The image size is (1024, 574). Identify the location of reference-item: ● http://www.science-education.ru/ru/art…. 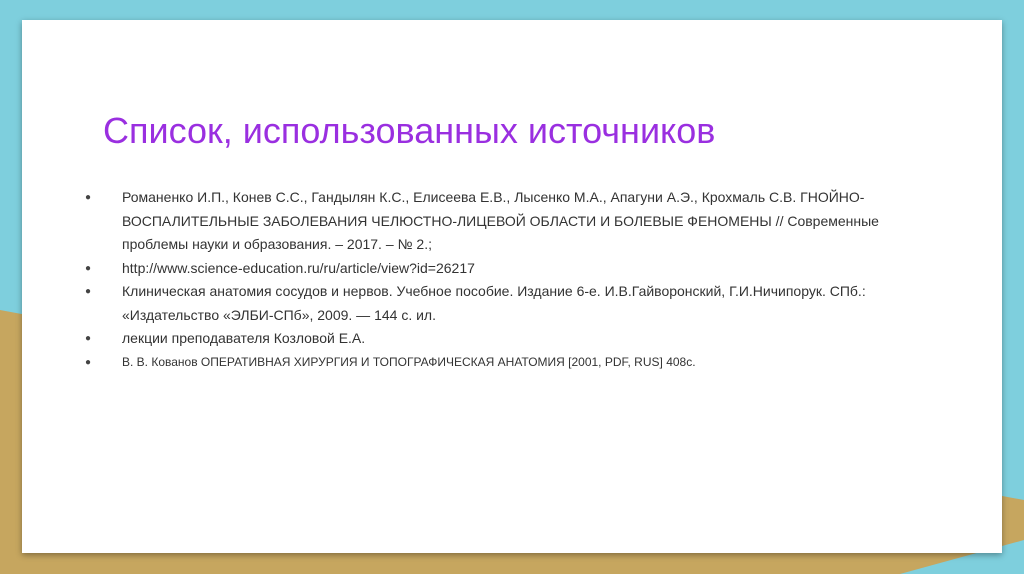
(515, 269).